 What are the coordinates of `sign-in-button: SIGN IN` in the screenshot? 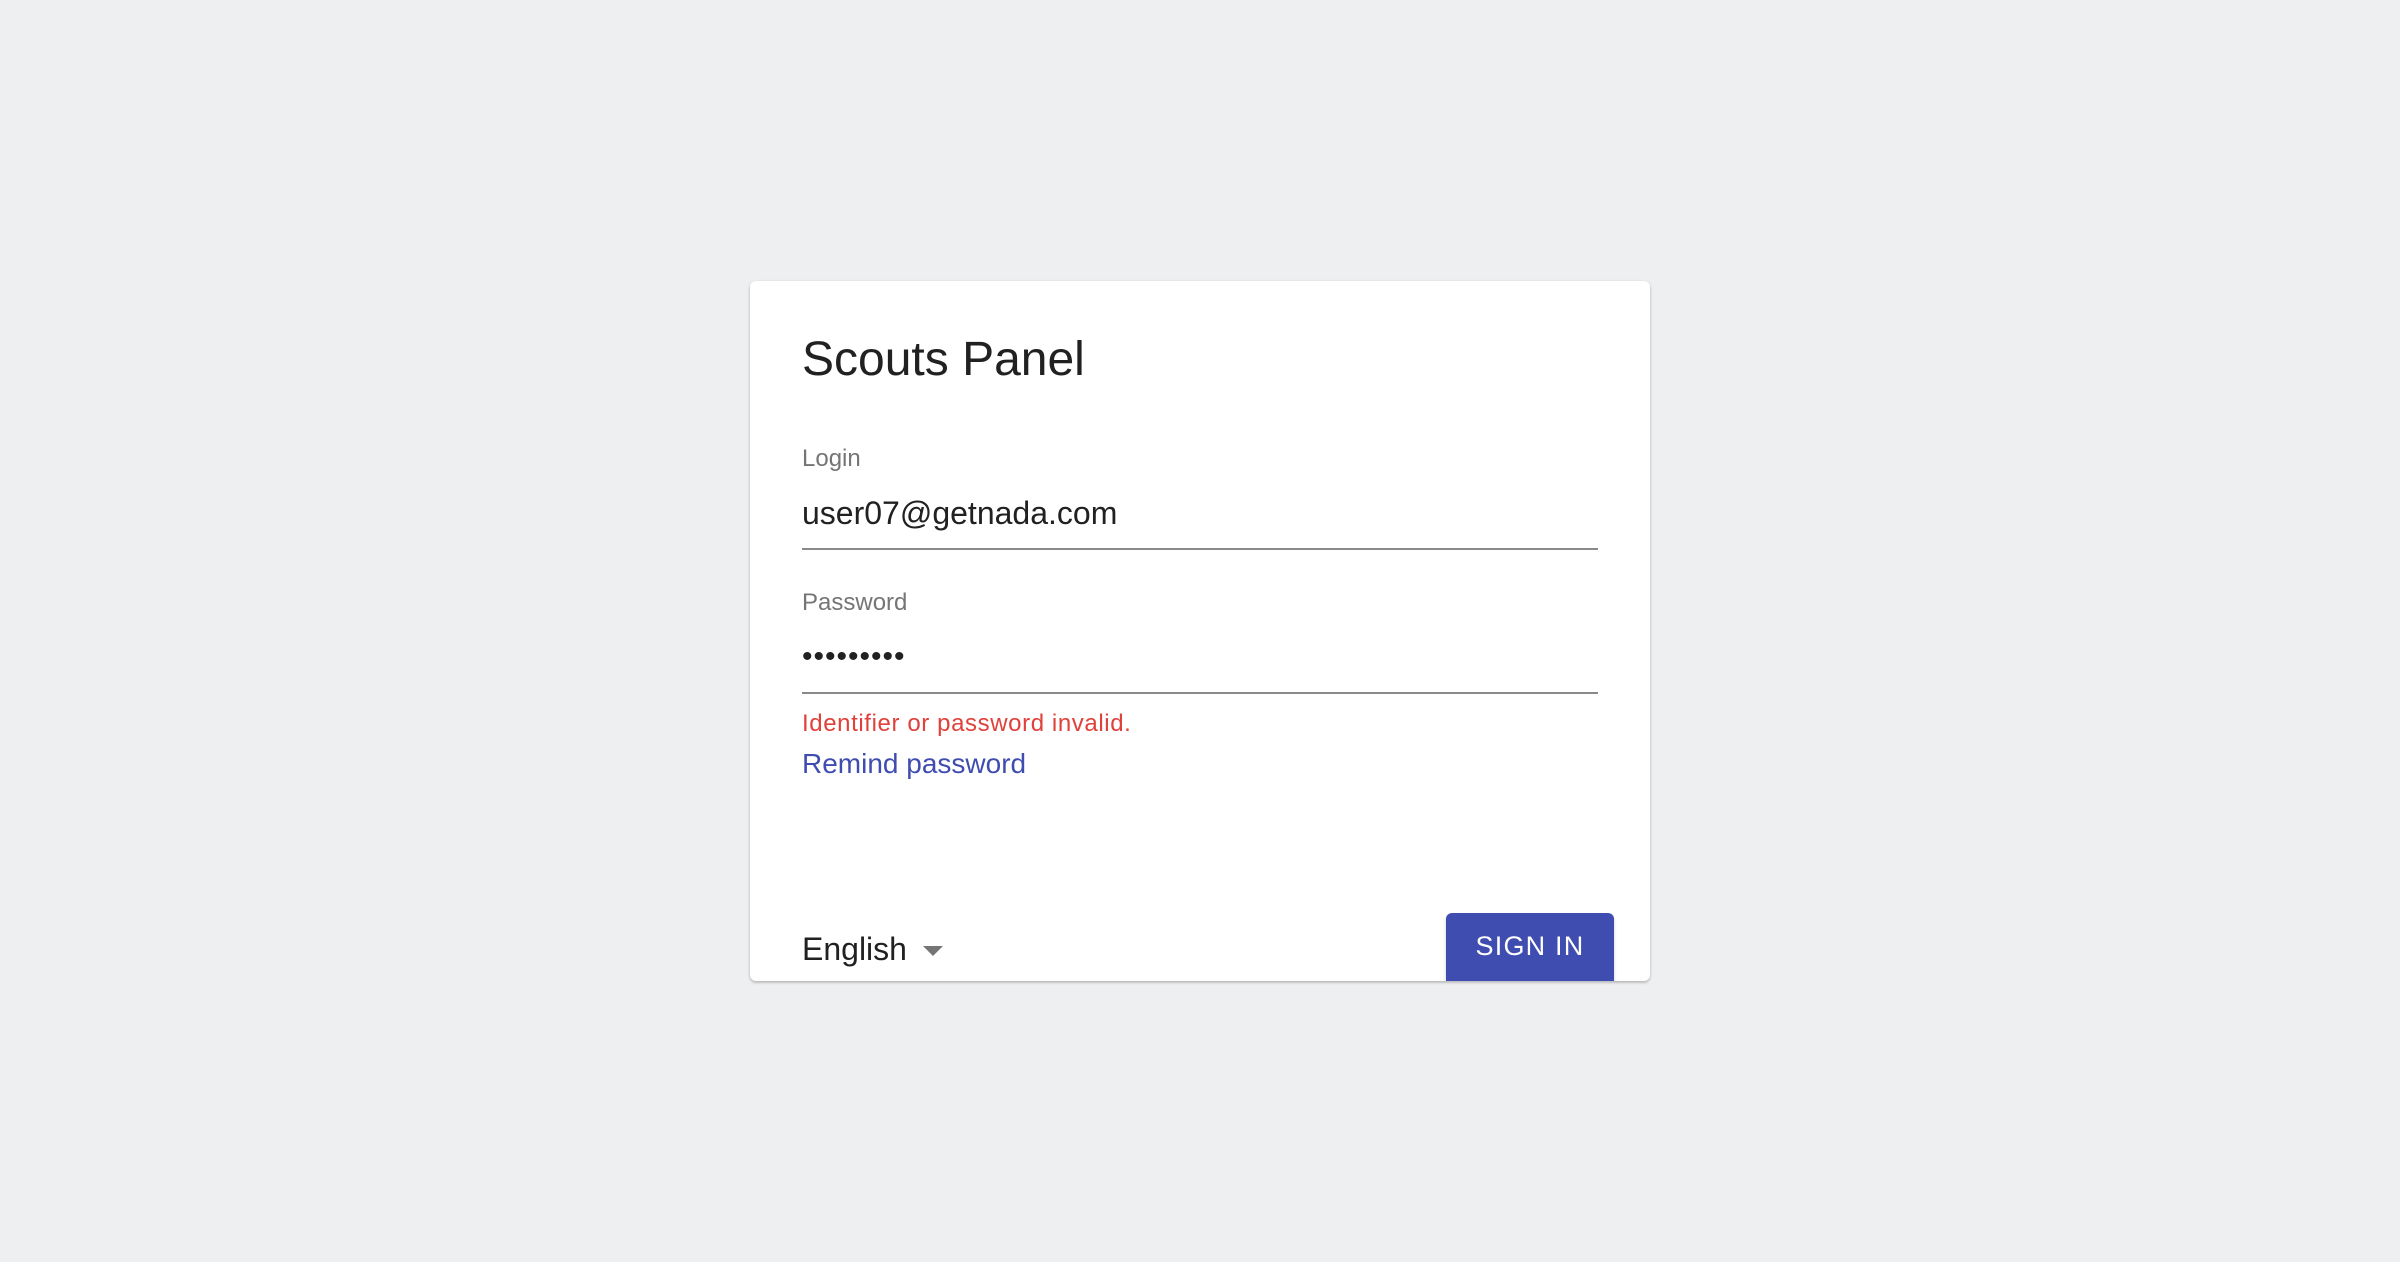 It's located at (1530, 947).